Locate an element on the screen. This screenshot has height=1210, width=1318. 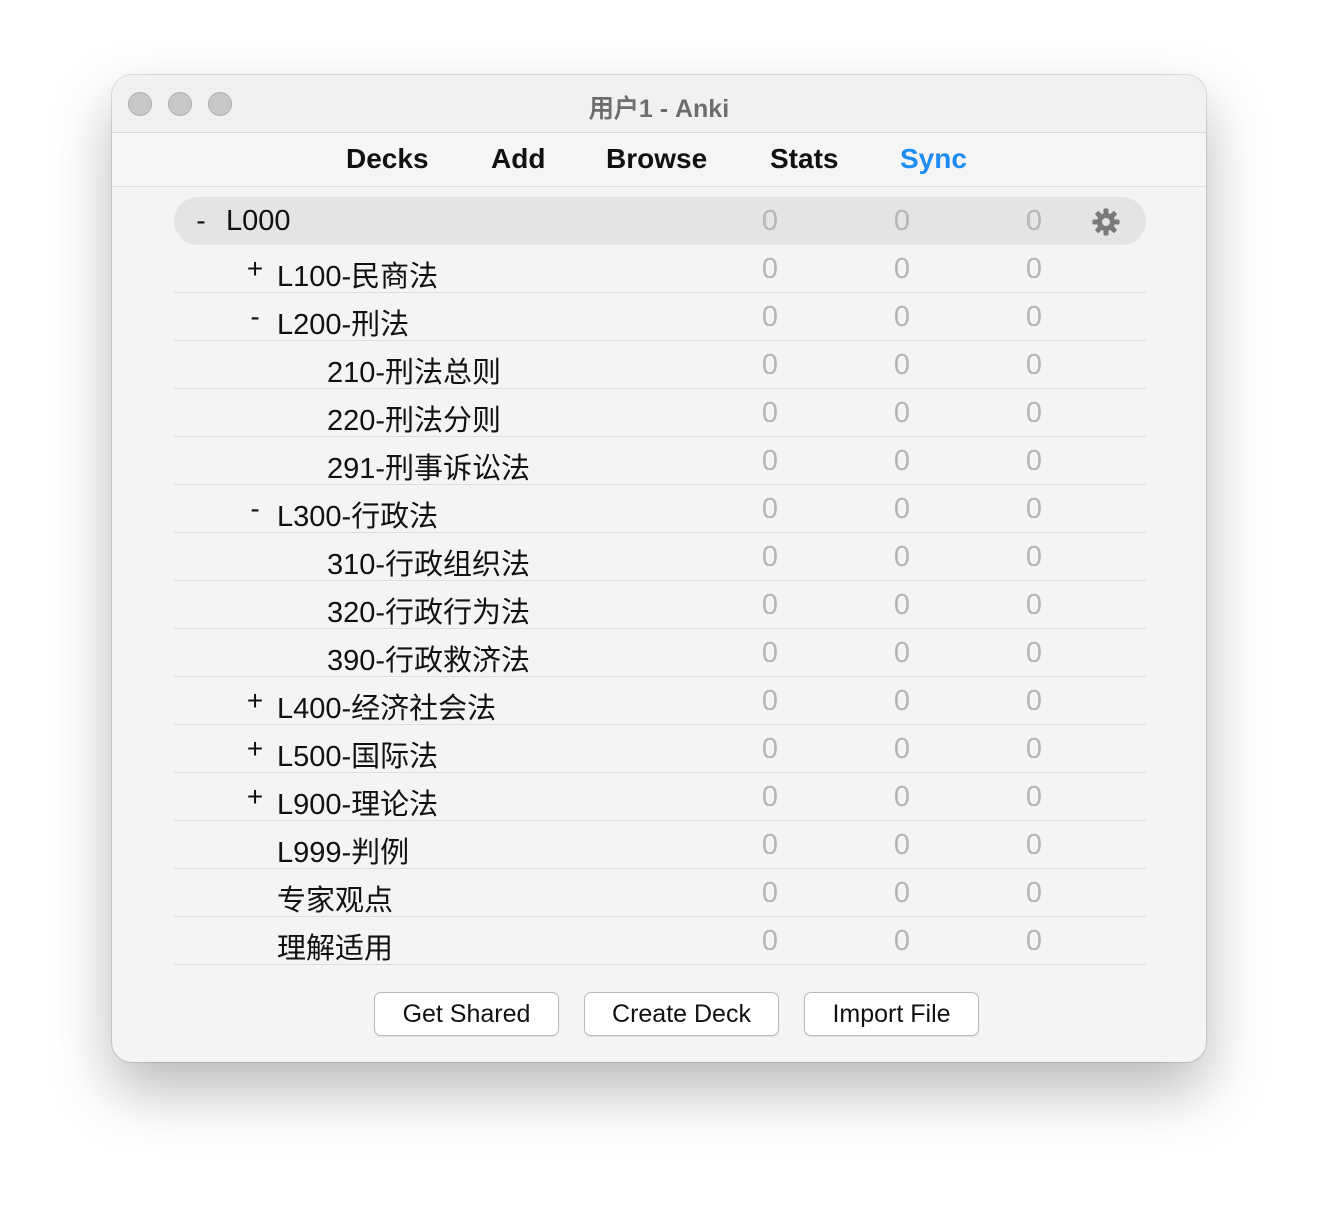
deck-row: - L000 0 0 0 is located at coordinates (660, 221).